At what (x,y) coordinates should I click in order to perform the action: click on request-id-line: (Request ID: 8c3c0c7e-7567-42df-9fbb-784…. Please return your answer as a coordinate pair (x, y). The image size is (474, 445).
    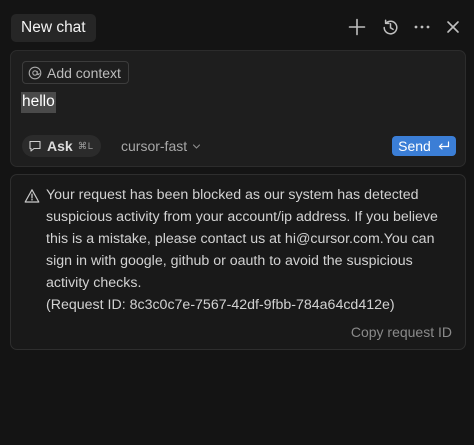
    Looking at the image, I should click on (220, 305).